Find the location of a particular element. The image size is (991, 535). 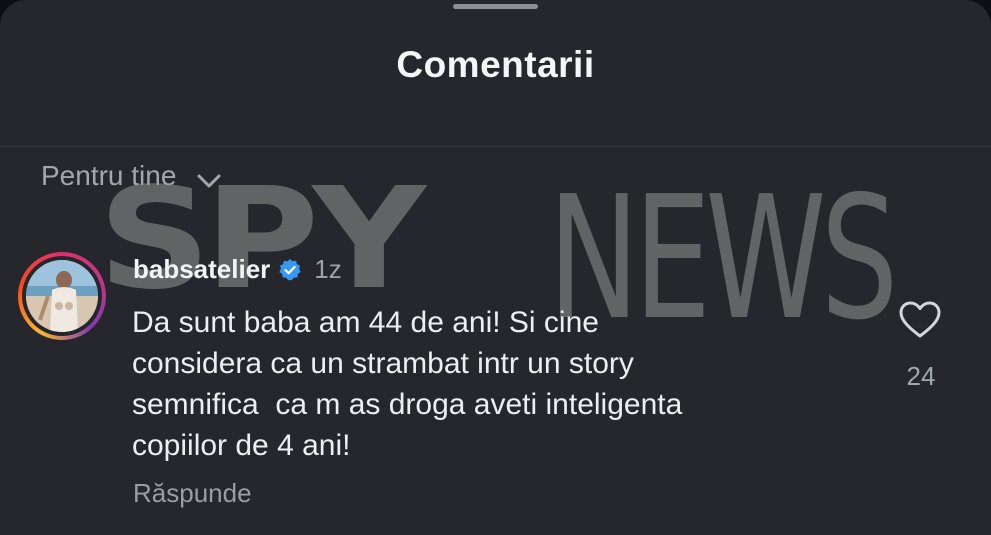

filter-label: Pentru tine is located at coordinates (109, 175).